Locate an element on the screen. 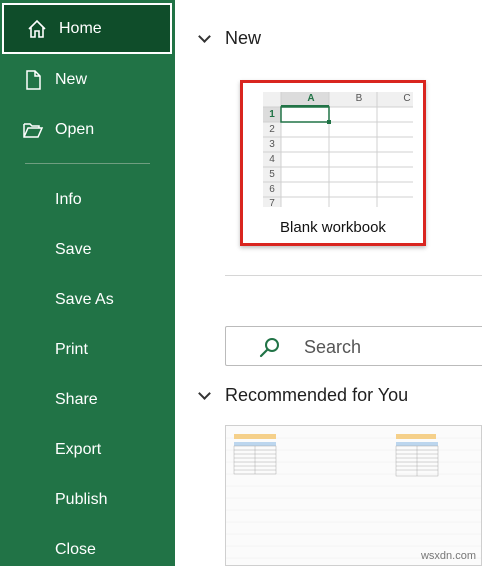 Image resolution: width=482 pixels, height=575 pixels. nav-print-label: Print is located at coordinates (71, 349).